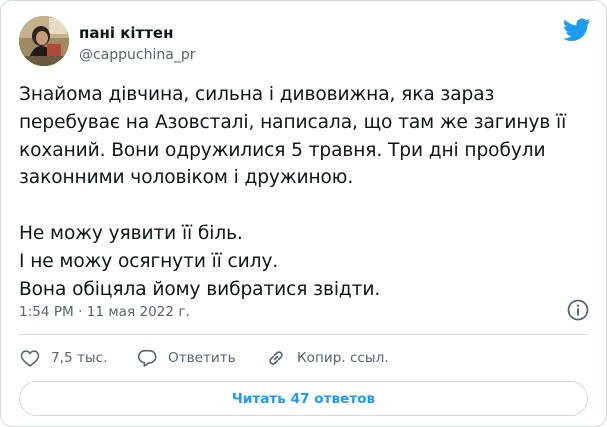  I want to click on tweet-line: І не можу осягнути її силу., so click(149, 261).